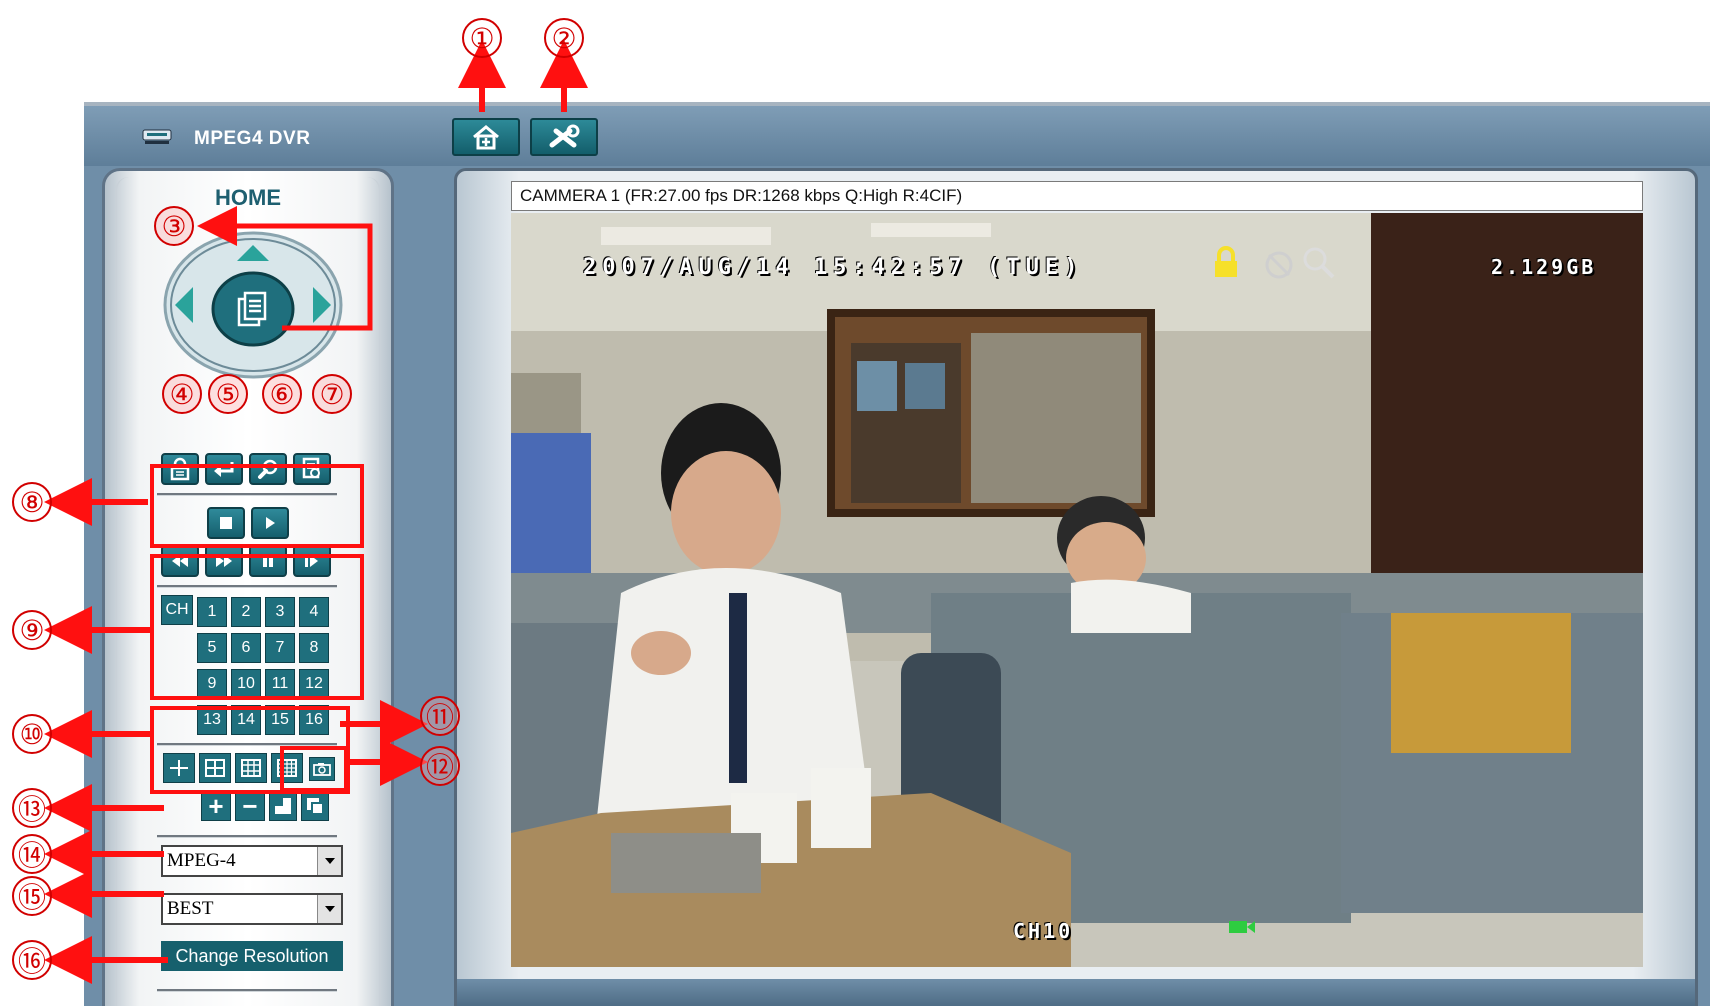 Image resolution: width=1710 pixels, height=1006 pixels. What do you see at coordinates (32, 960) in the screenshot?
I see `callout-16: ⑯` at bounding box center [32, 960].